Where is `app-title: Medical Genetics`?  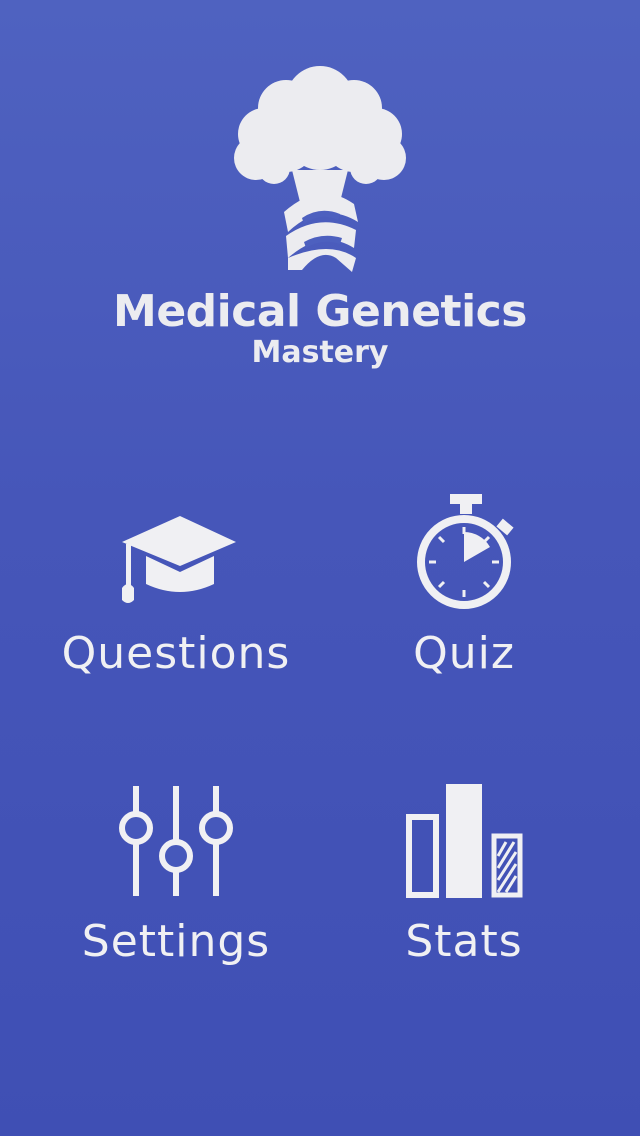
app-title: Medical Genetics is located at coordinates (320, 311).